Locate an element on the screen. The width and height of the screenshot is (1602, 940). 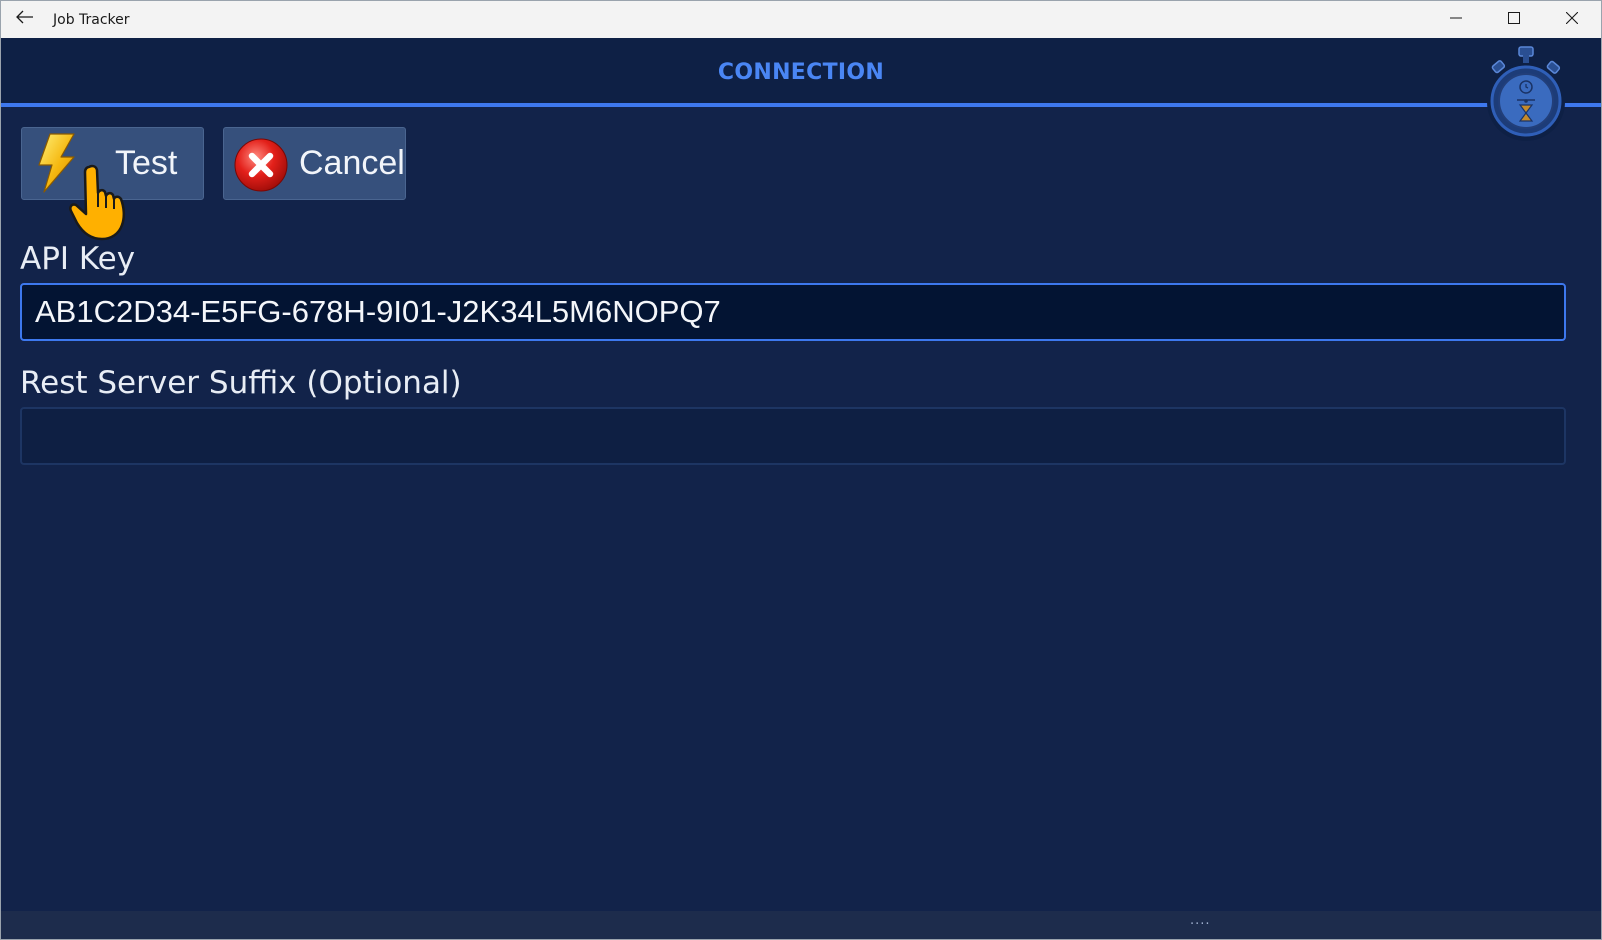
close-icon is located at coordinates (1572, 20).